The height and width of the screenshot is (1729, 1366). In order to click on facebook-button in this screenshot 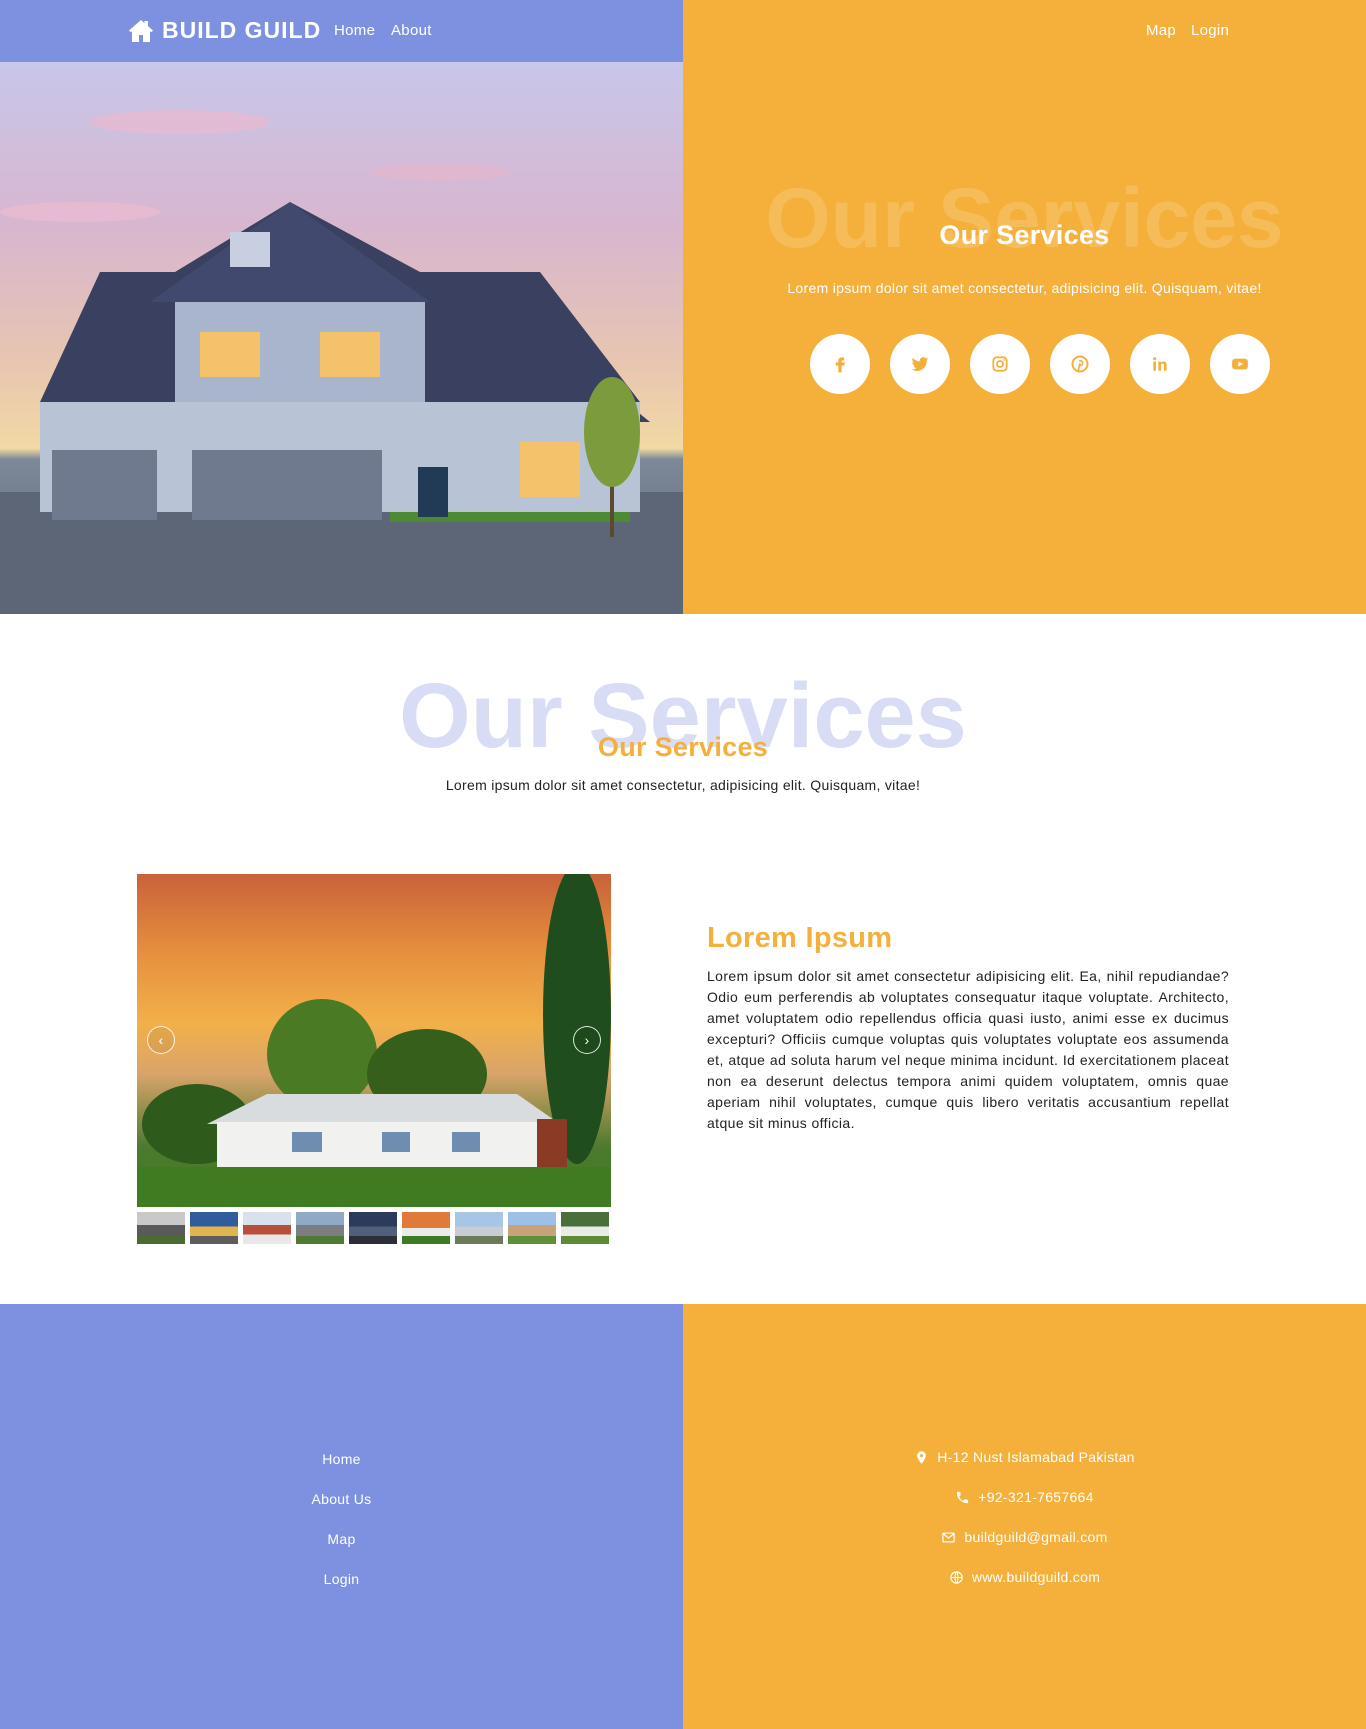, I will do `click(840, 364)`.